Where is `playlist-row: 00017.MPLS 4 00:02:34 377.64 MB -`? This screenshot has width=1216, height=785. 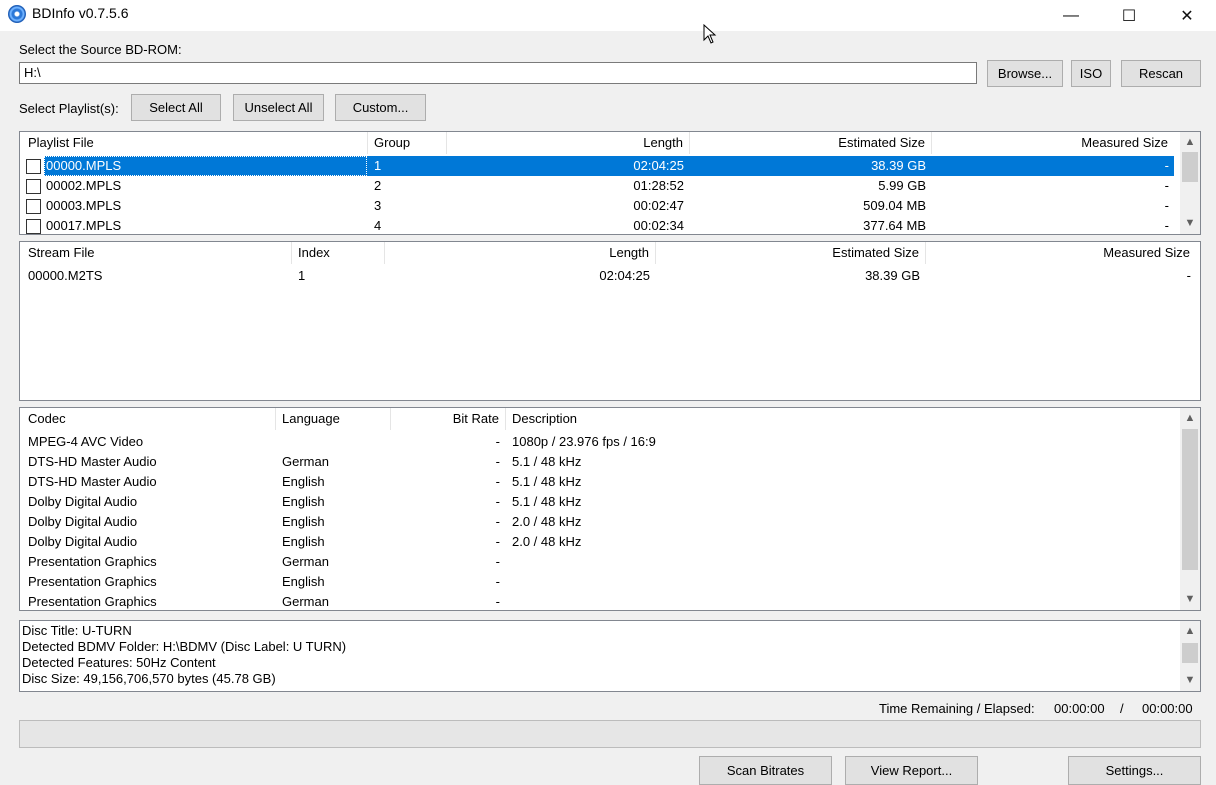 playlist-row: 00017.MPLS 4 00:02:34 377.64 MB - is located at coordinates (600, 225).